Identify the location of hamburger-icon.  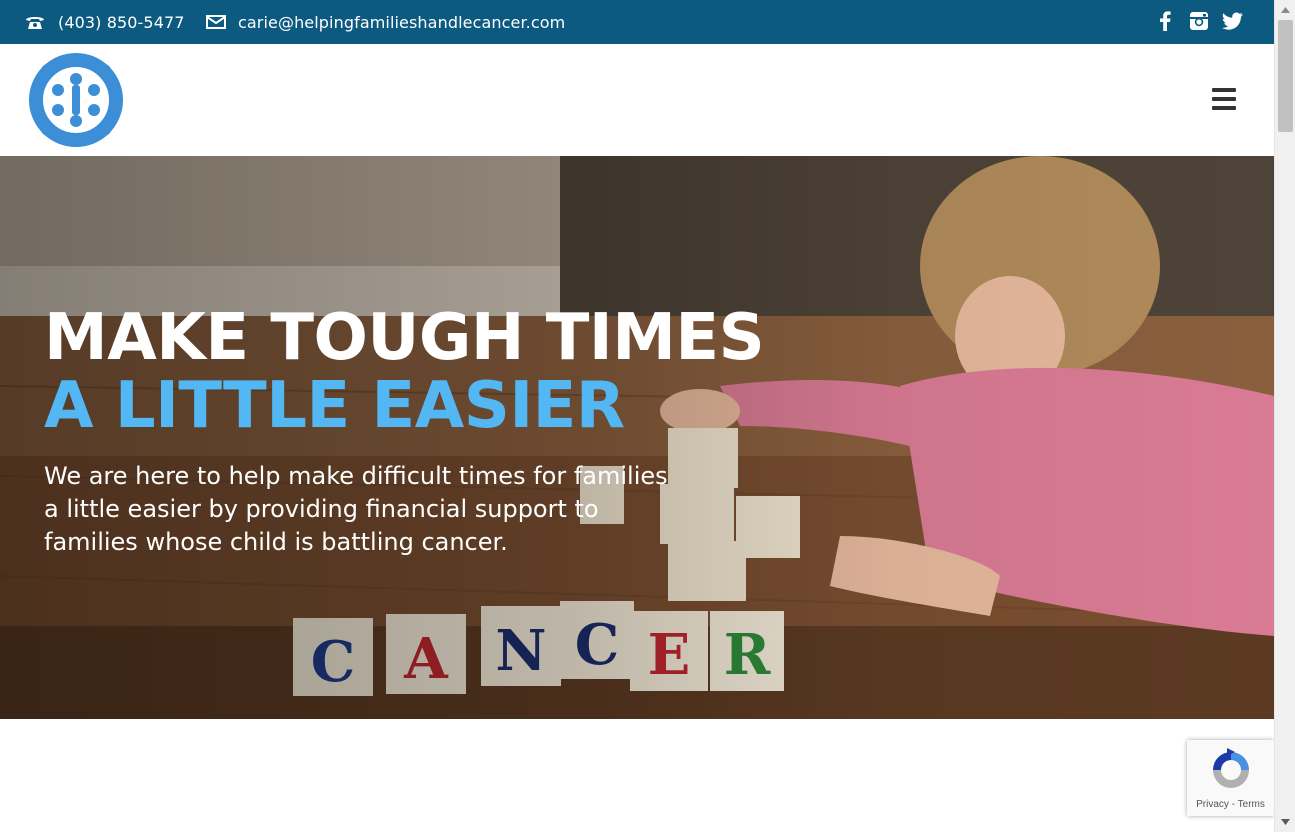
(1225, 99).